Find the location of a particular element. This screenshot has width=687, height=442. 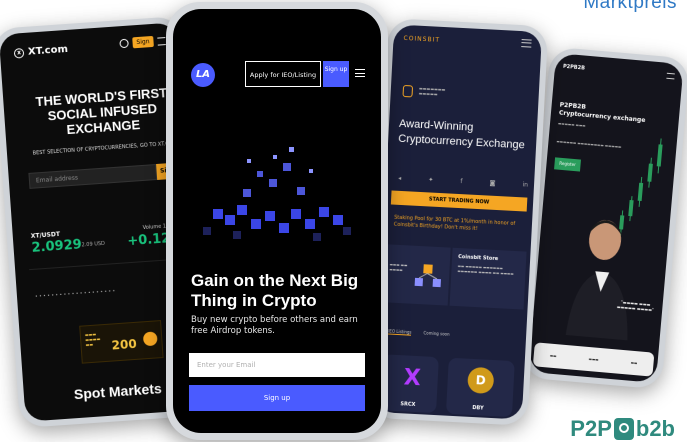

dby-icon: D is located at coordinates (481, 380).